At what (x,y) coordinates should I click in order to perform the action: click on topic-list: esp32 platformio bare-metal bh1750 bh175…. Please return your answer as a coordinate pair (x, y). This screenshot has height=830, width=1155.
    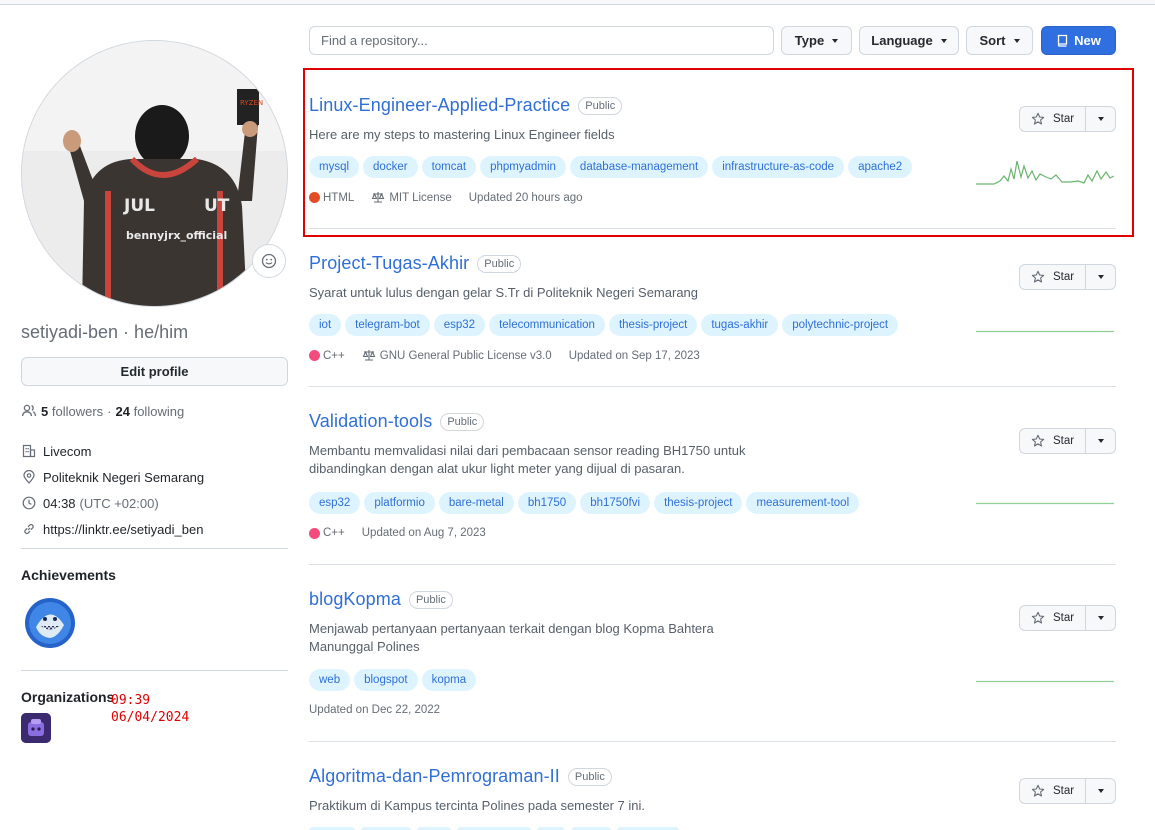
    Looking at the image, I should click on (584, 503).